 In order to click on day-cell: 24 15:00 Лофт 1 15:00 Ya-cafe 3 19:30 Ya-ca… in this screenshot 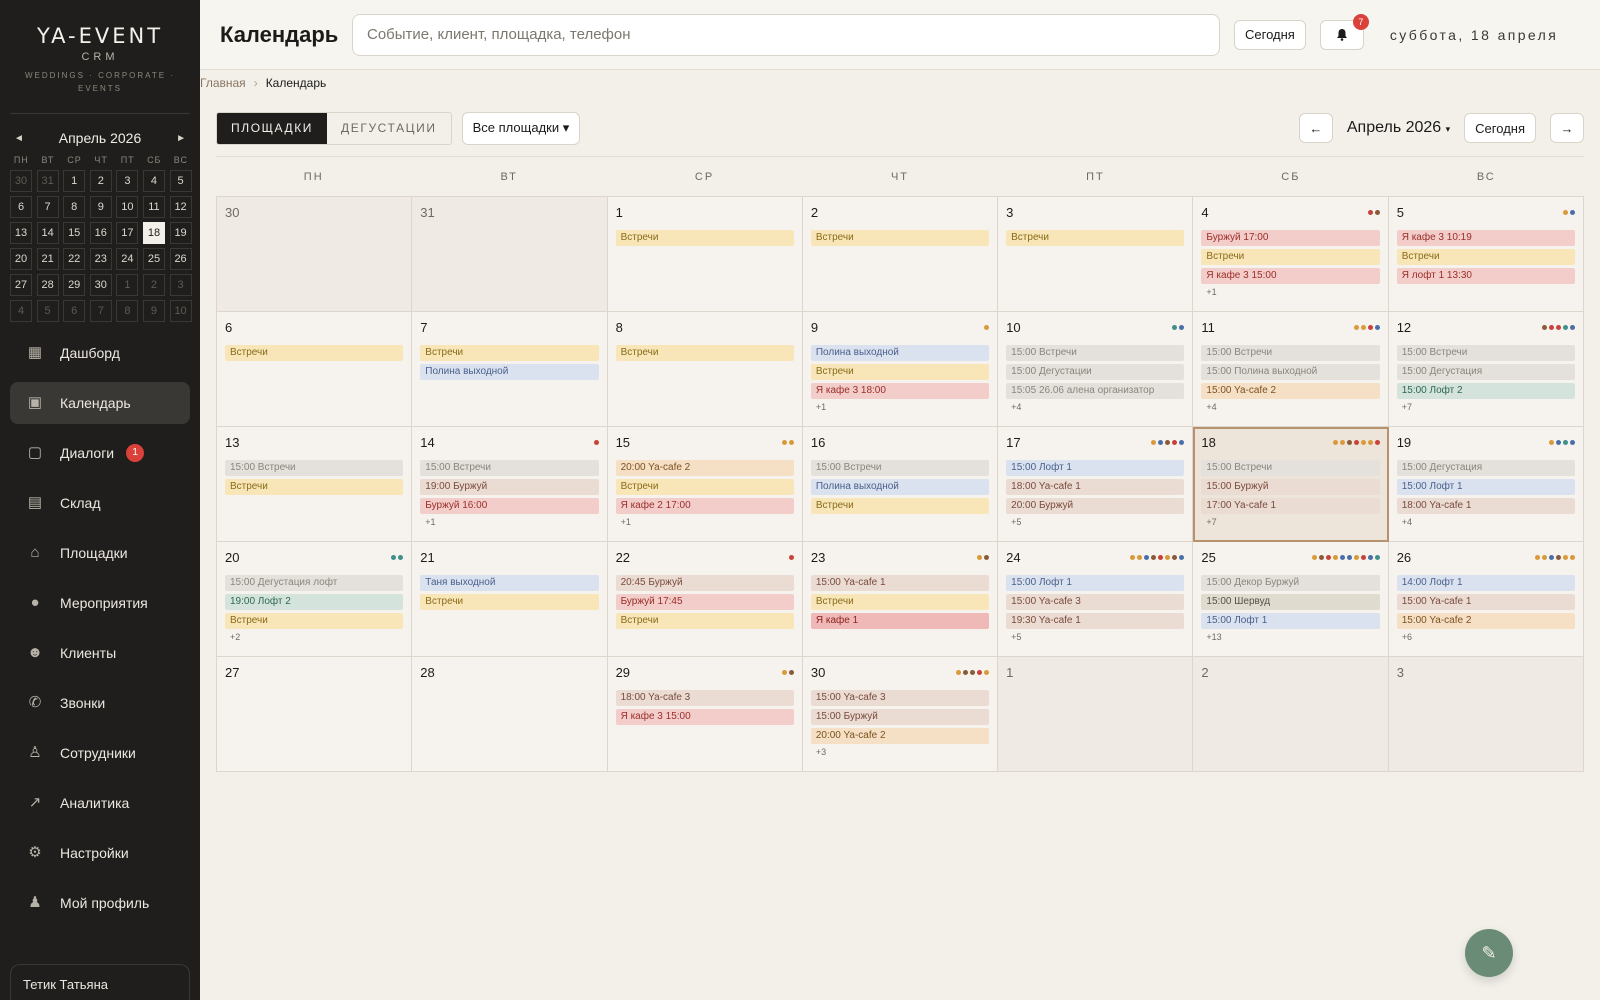, I will do `click(1096, 599)`.